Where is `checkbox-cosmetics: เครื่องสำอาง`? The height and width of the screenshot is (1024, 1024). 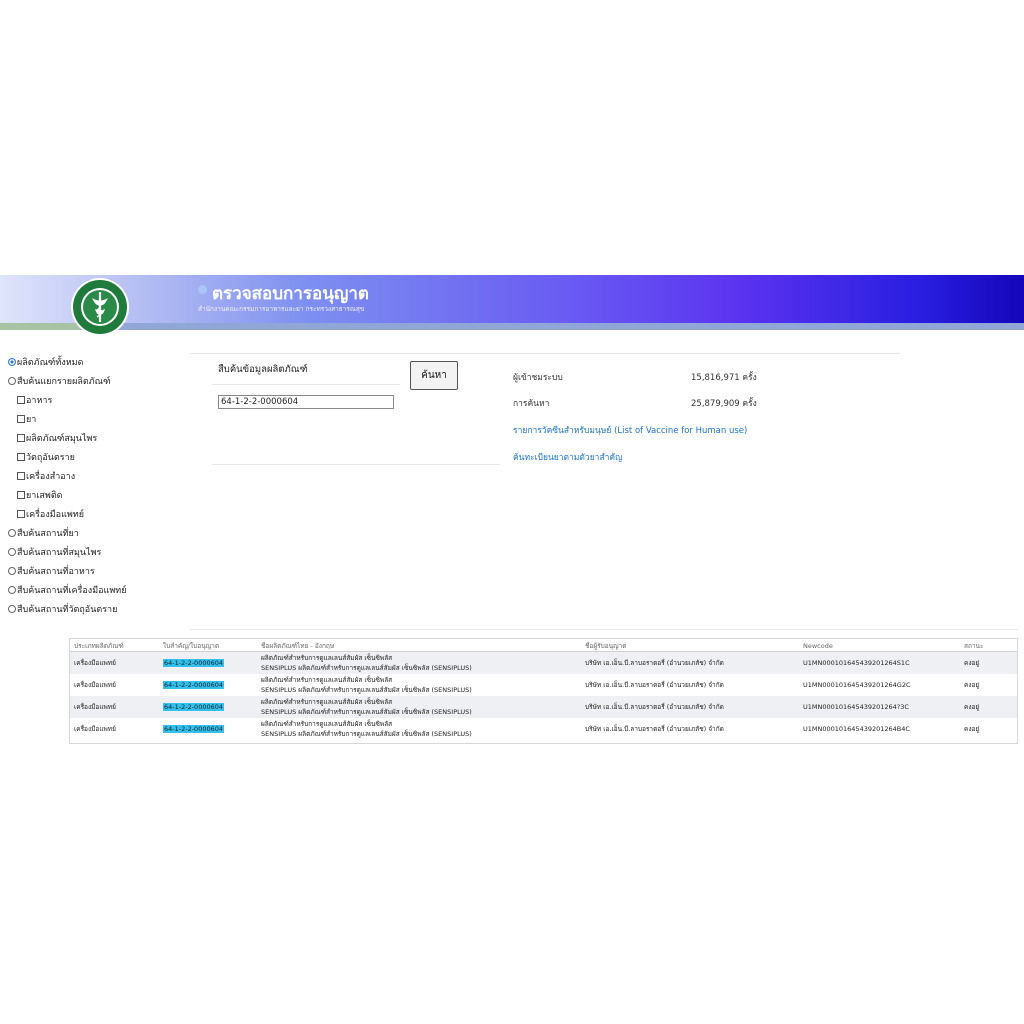
checkbox-cosmetics: เครื่องสำอาง is located at coordinates (46, 476).